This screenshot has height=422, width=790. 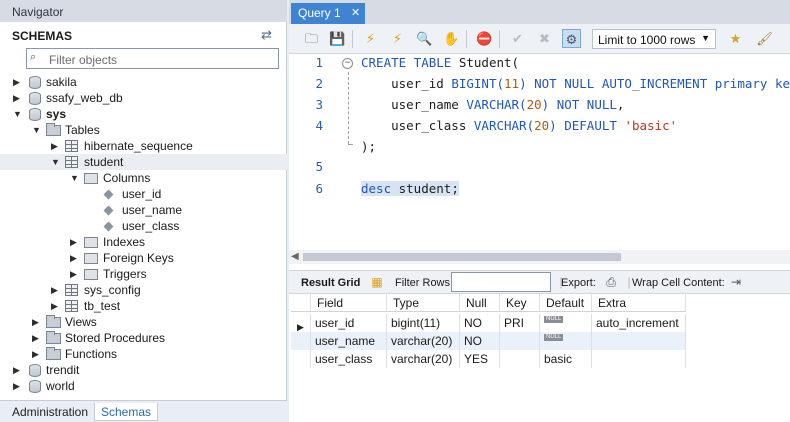 I want to click on tab-administration: Administration, so click(x=50, y=412).